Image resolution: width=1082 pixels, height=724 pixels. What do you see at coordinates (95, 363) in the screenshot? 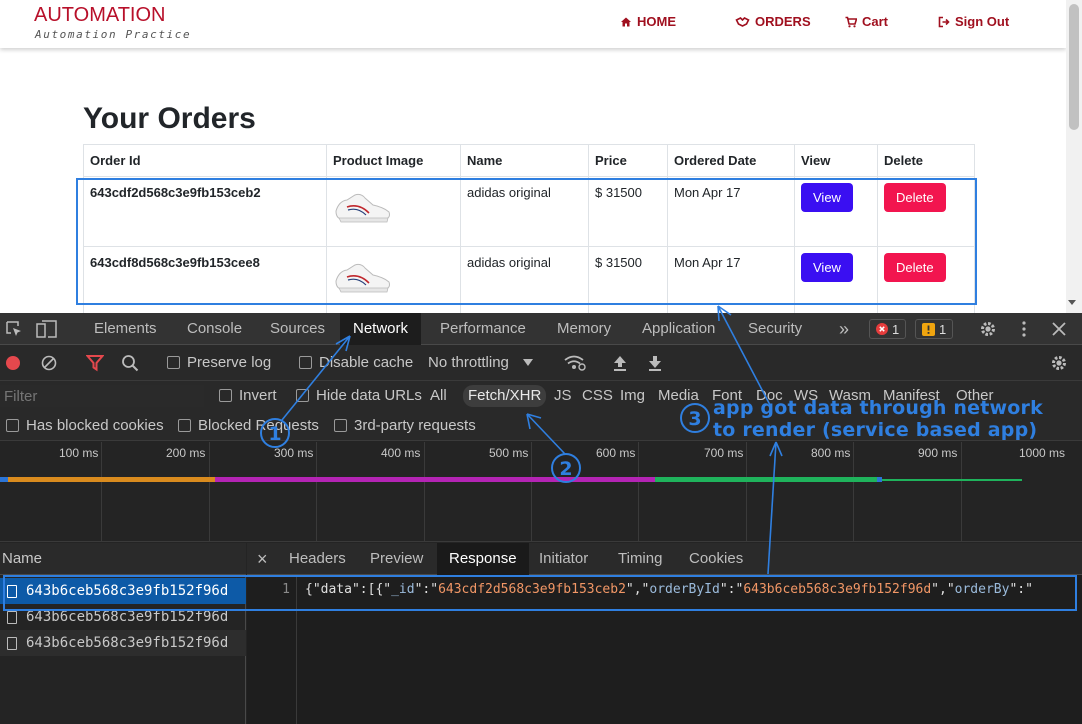
I see `filter-funnel-icon` at bounding box center [95, 363].